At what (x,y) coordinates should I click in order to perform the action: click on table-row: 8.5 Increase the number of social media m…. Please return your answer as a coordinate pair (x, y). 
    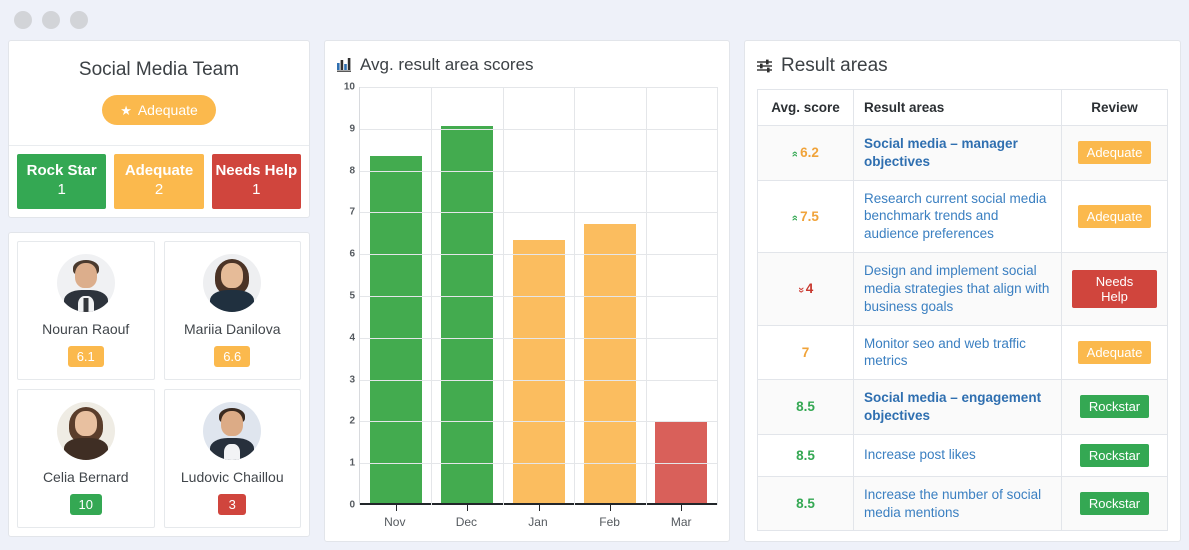
    Looking at the image, I should click on (962, 503).